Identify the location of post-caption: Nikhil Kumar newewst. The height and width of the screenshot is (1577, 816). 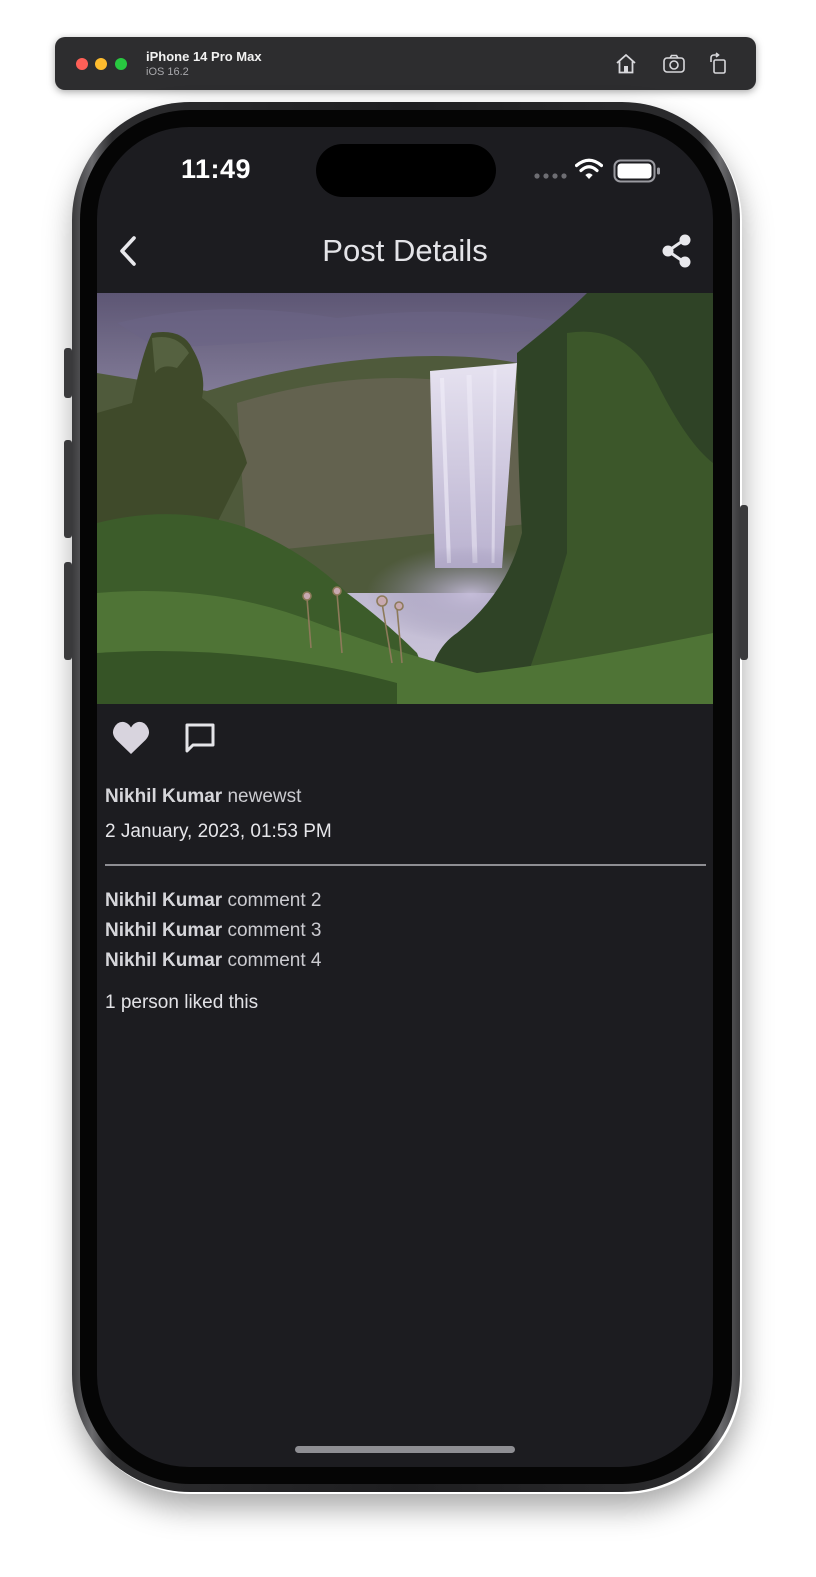
(203, 797).